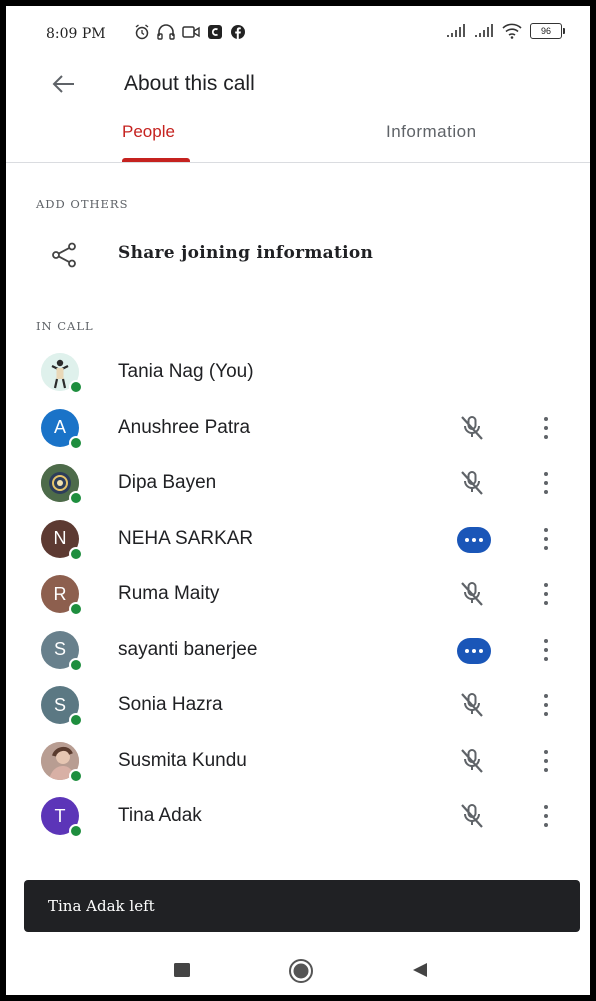 The image size is (596, 1001). I want to click on arrow-left-icon, so click(63, 84).